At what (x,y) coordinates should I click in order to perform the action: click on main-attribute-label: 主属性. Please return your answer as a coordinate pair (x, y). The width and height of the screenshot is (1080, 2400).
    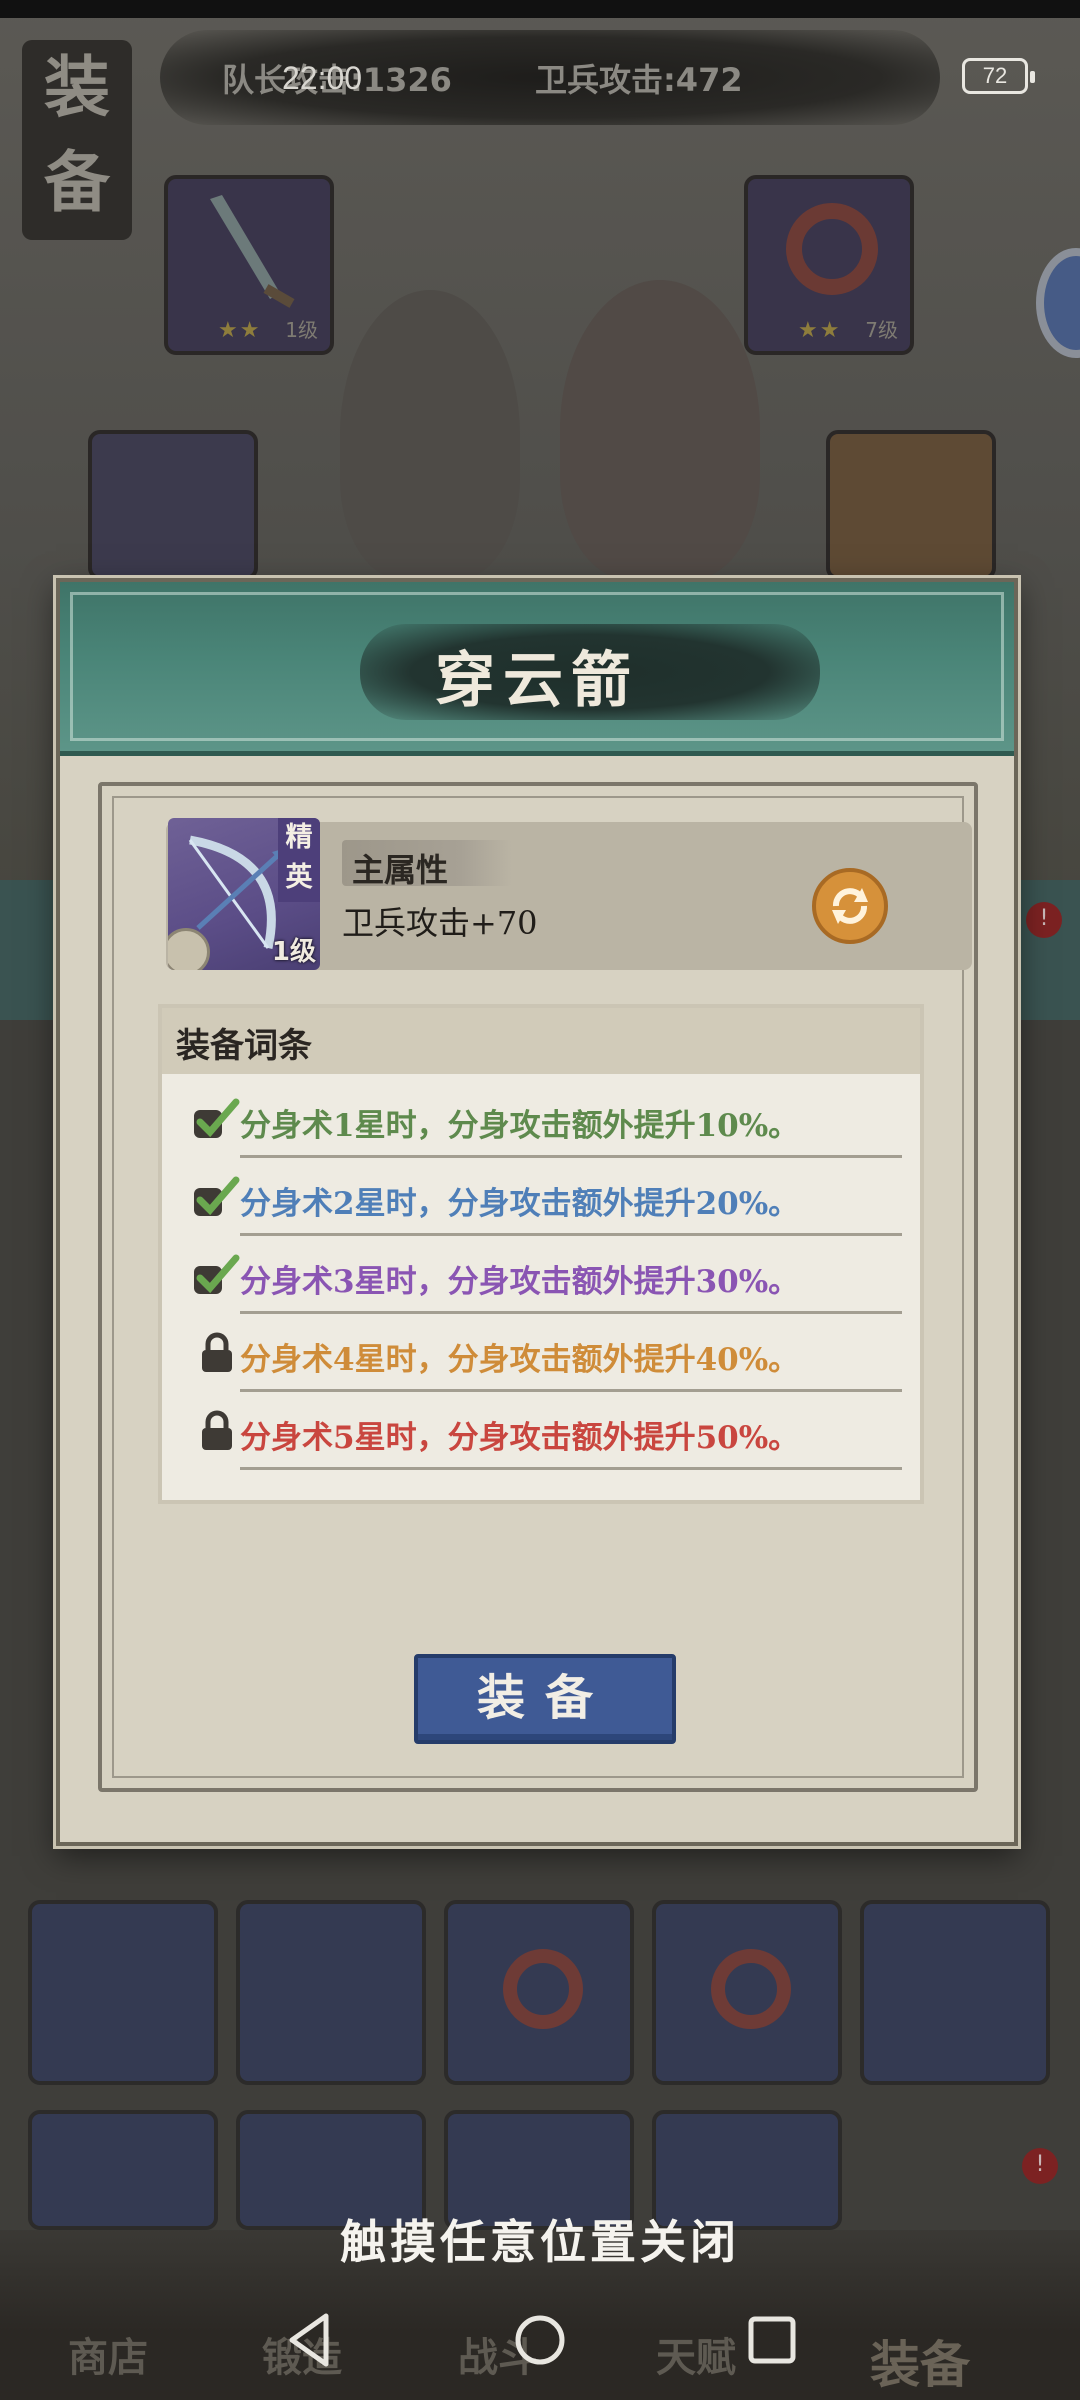
    Looking at the image, I should click on (400, 870).